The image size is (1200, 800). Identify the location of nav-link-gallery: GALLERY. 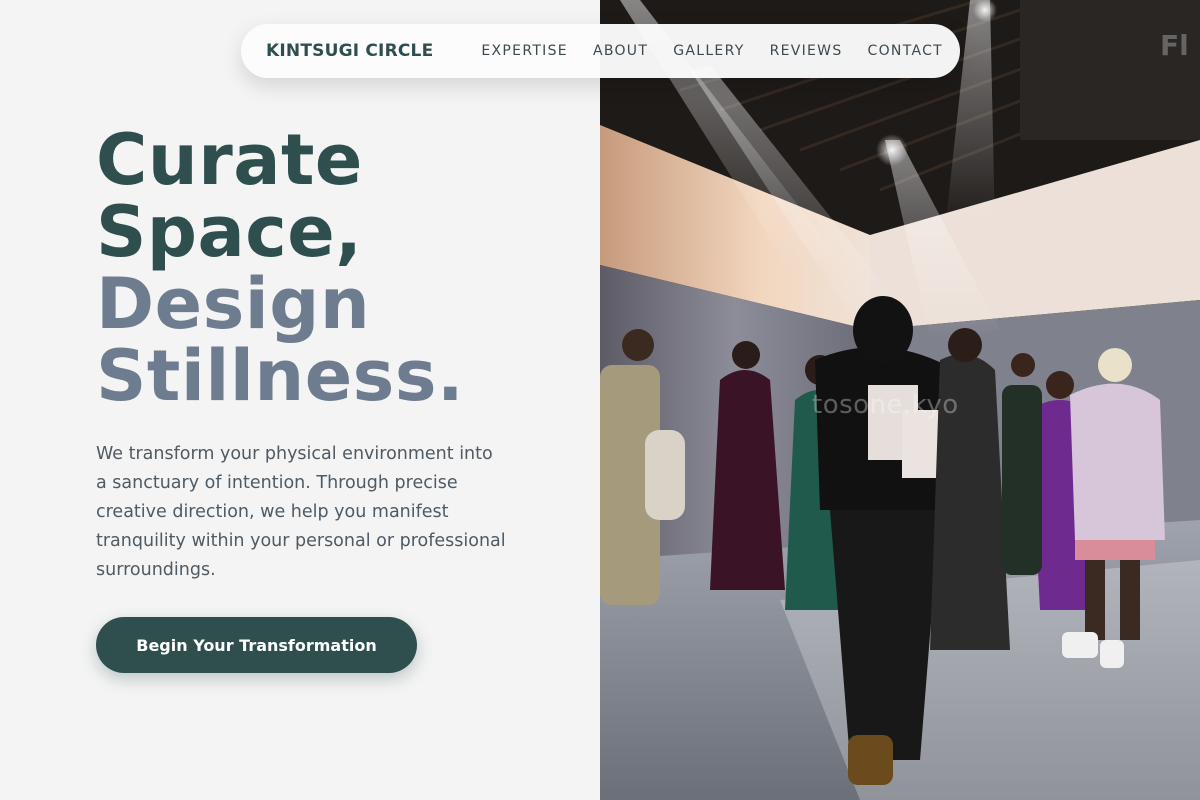
(708, 51).